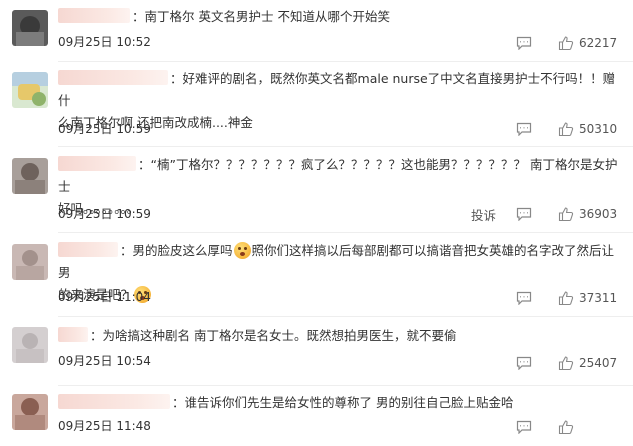 The image size is (633, 446). I want to click on like-count: 50310, so click(598, 129).